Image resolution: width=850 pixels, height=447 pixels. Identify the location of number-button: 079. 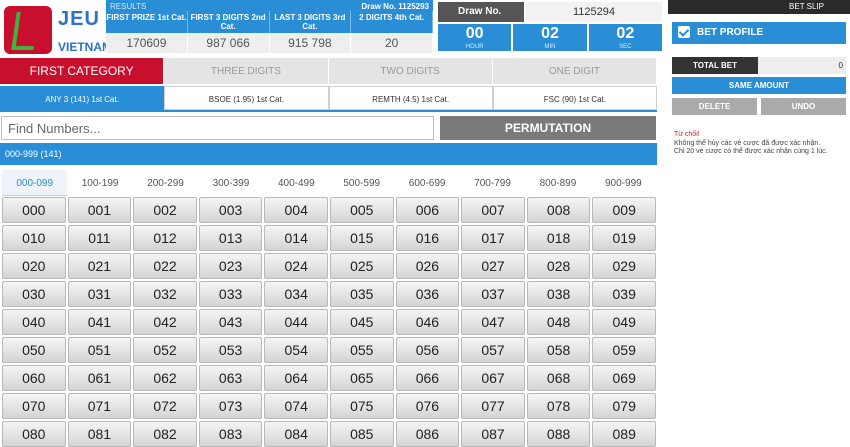
(624, 406).